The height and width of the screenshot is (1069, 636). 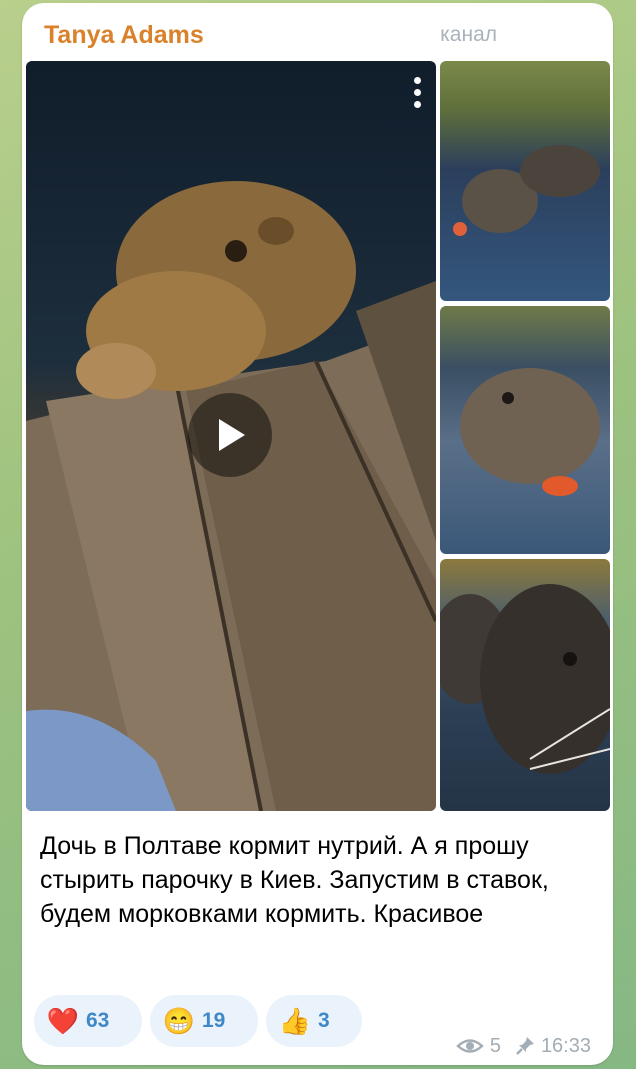 I want to click on reaction-heart: ❤️ 63, so click(x=88, y=1021).